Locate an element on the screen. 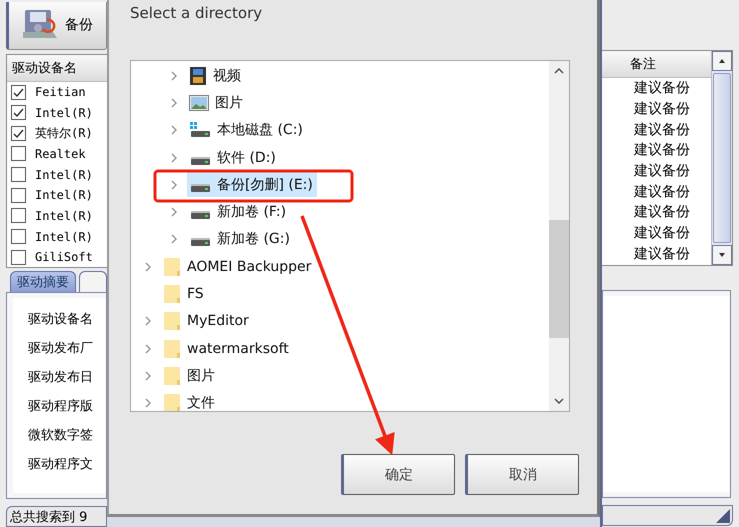 The width and height of the screenshot is (739, 527). tree-item: 文件 is located at coordinates (190, 400).